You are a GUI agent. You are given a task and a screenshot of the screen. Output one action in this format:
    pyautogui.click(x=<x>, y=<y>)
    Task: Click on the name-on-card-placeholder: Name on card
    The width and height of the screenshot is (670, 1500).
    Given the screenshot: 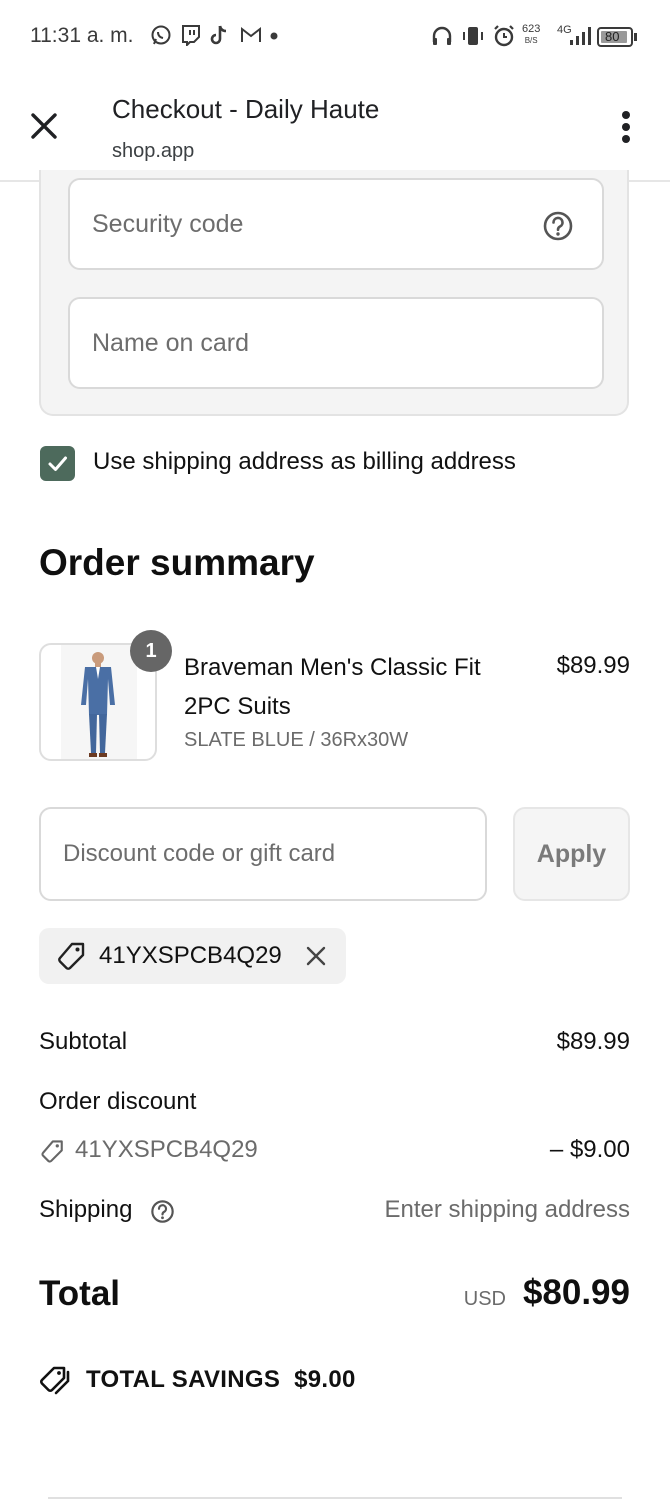 What is the action you would take?
    pyautogui.click(x=171, y=343)
    